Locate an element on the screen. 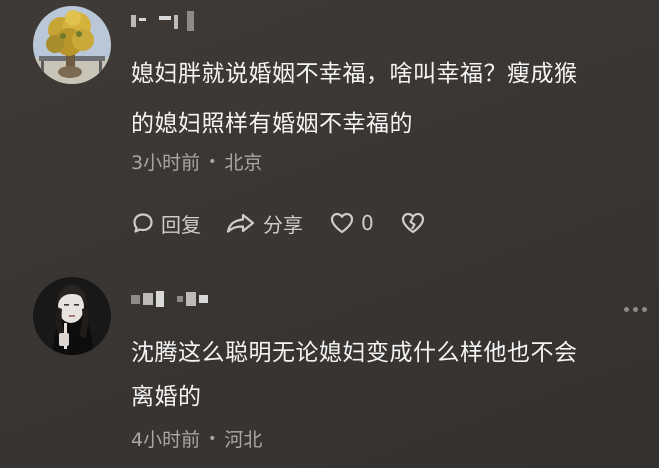 The height and width of the screenshot is (468, 659). reply-button: 回复 is located at coordinates (166, 223).